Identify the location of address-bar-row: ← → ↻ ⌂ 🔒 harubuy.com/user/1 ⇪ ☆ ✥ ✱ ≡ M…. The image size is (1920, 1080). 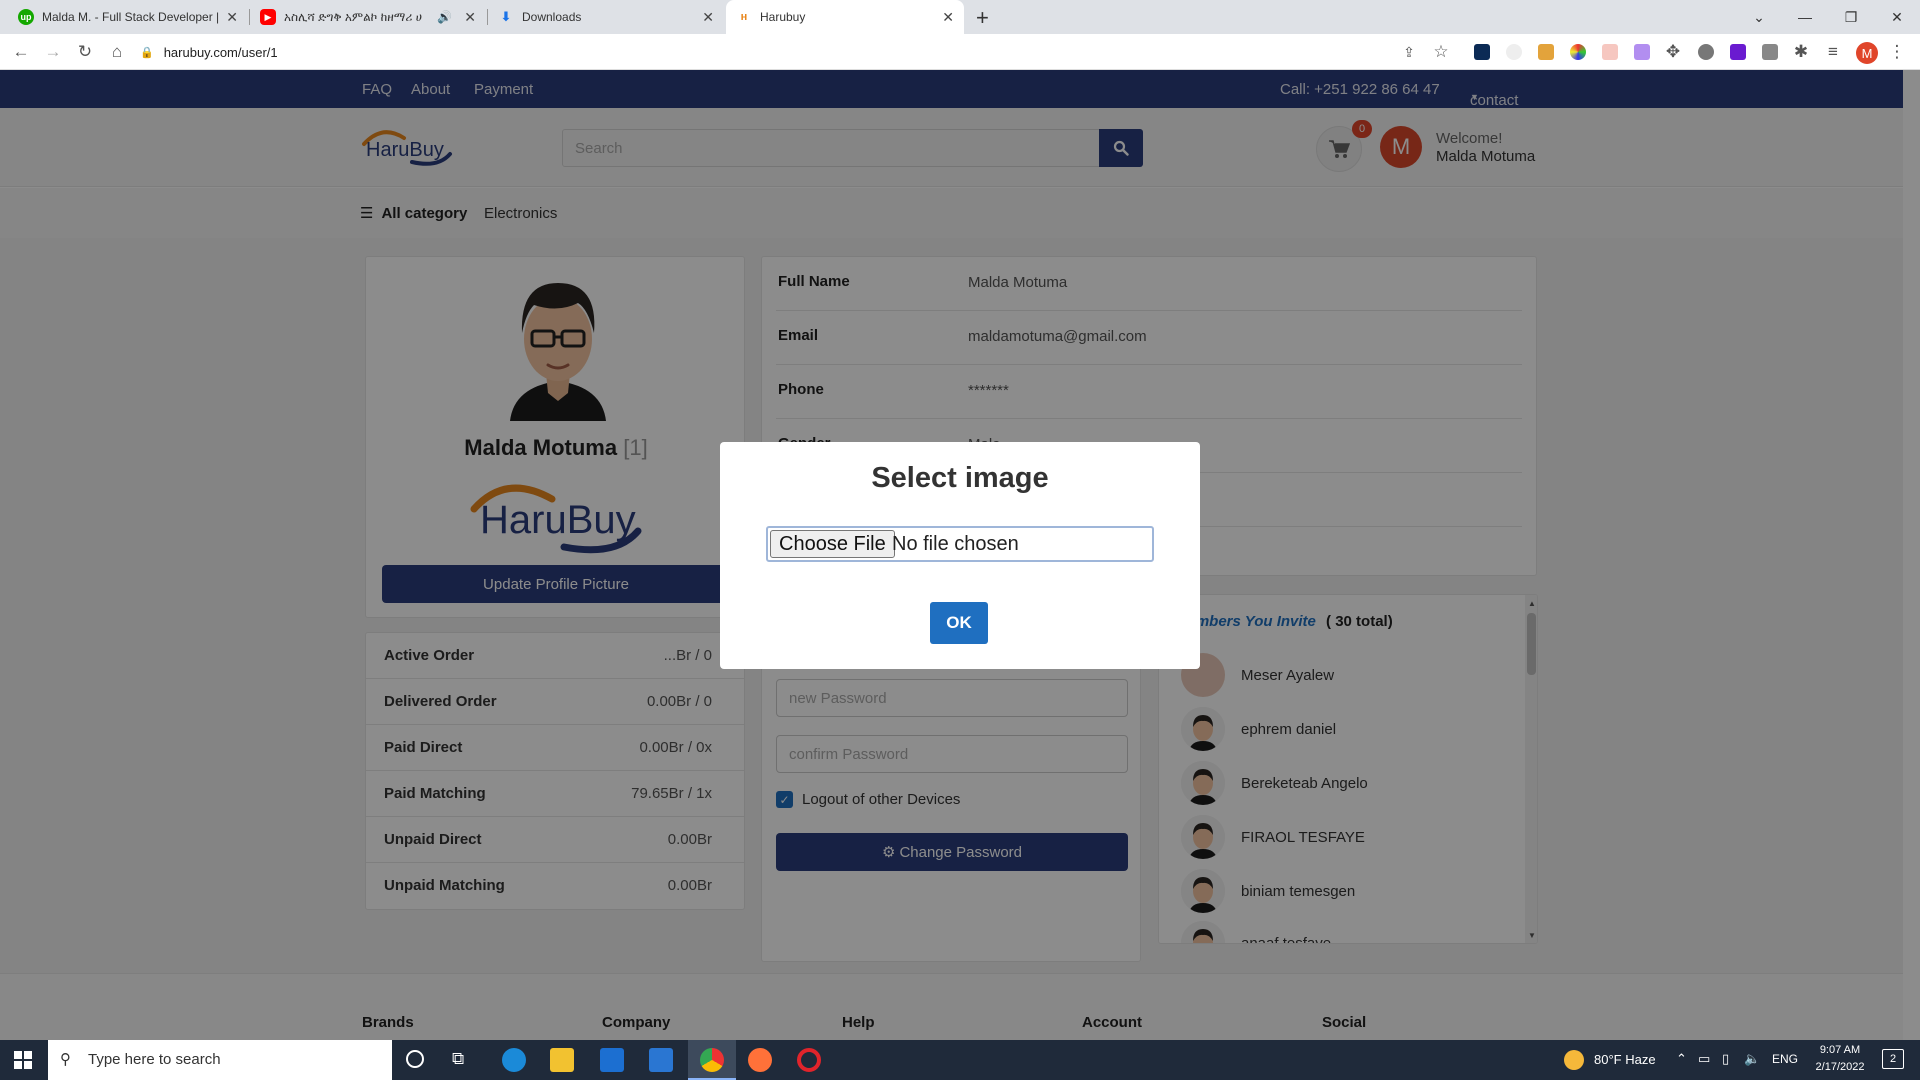
(960, 52).